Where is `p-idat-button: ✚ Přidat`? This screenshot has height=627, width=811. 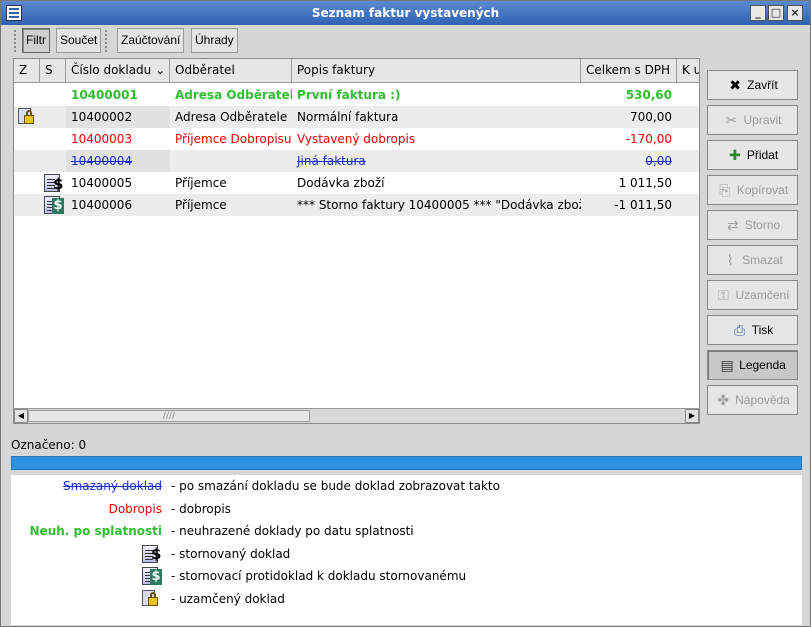 p-idat-button: ✚ Přidat is located at coordinates (752, 155).